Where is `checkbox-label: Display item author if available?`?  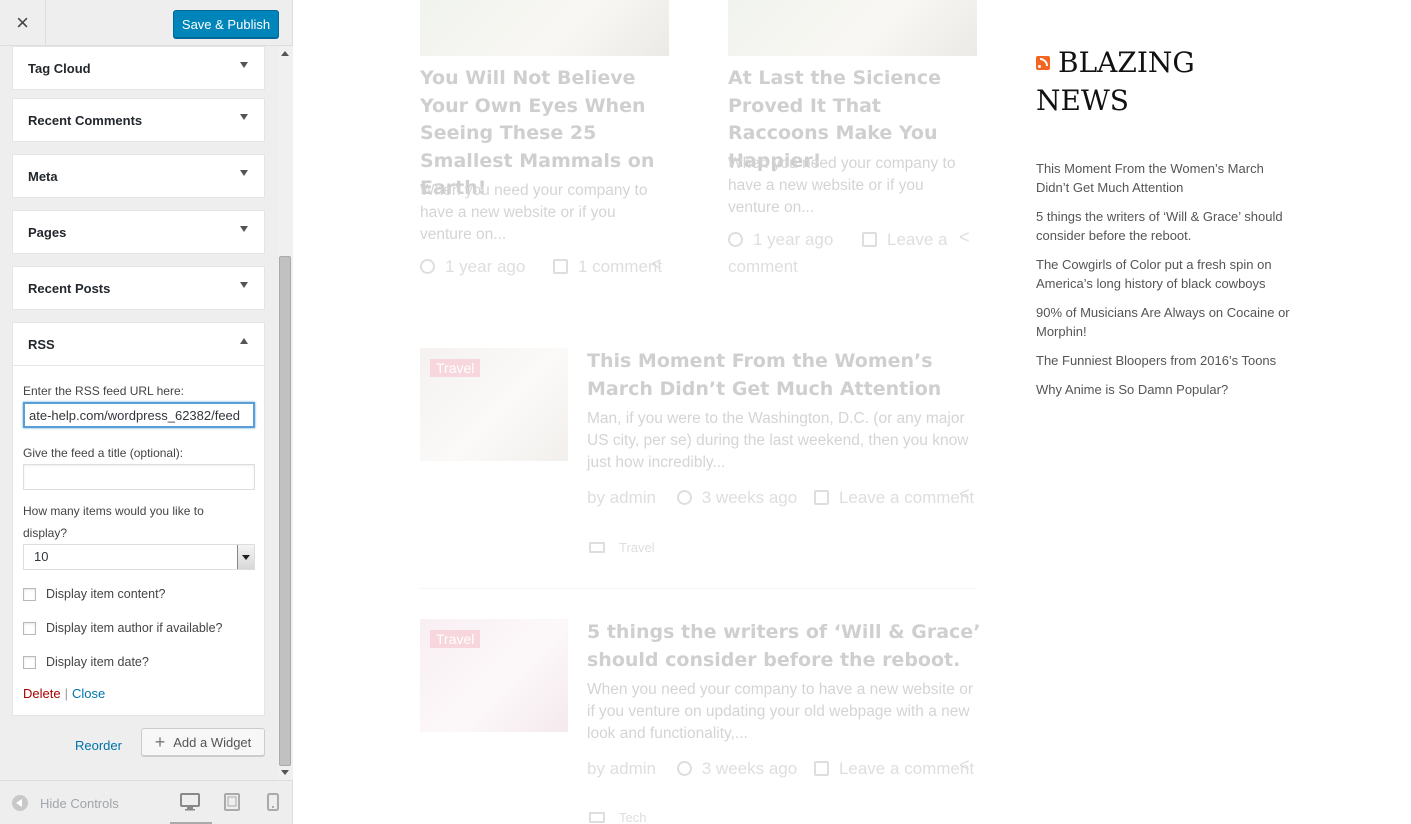
checkbox-label: Display item author if available? is located at coordinates (134, 628).